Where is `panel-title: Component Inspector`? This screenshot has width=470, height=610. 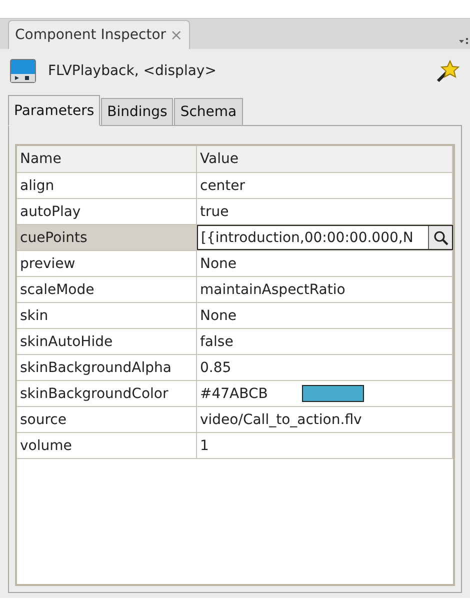
panel-title: Component Inspector is located at coordinates (90, 35).